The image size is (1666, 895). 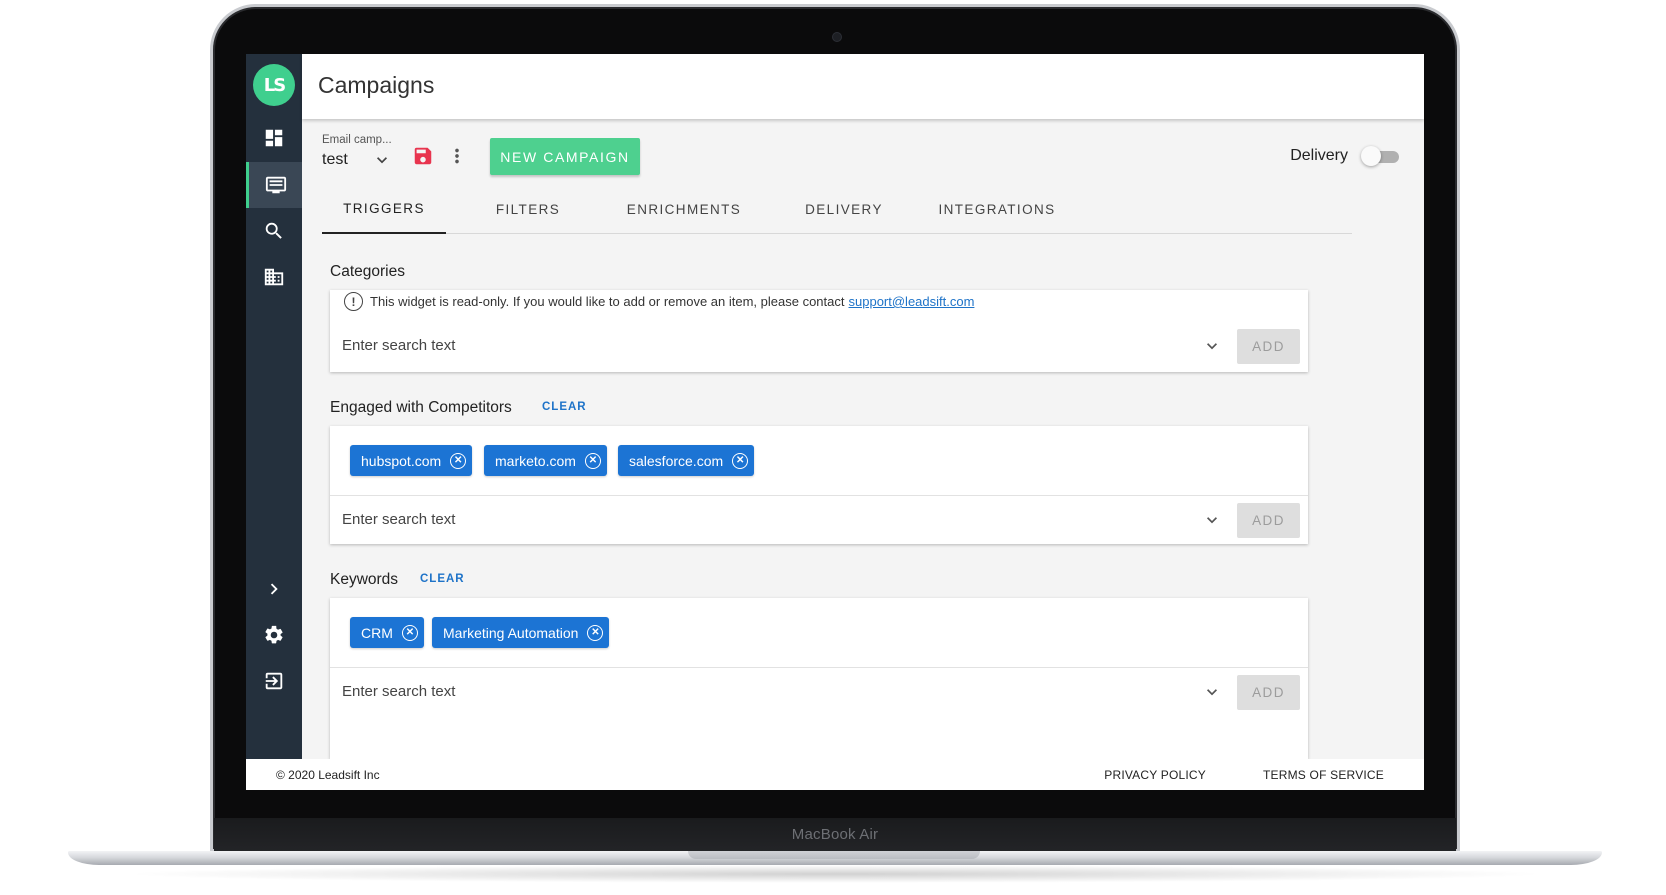 I want to click on competitors-add-button: ADD, so click(x=1268, y=520).